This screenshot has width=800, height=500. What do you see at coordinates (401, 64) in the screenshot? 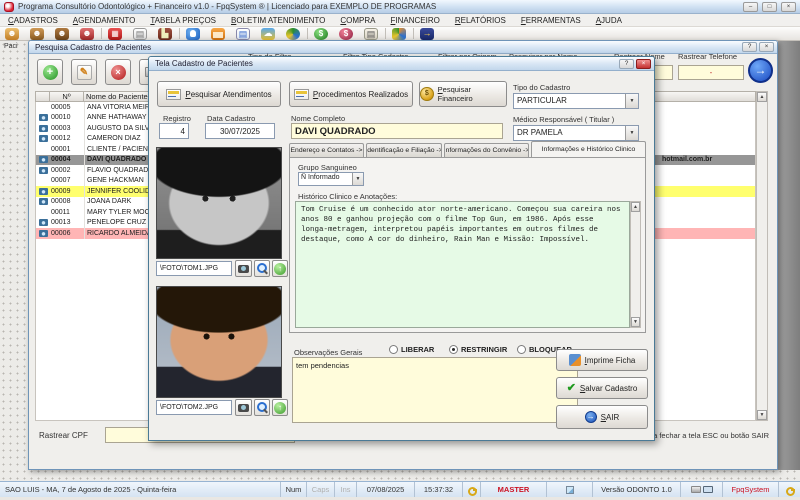
I see `dialog-titlebar: Tela Cadastro de Pacientes ? ×` at bounding box center [401, 64].